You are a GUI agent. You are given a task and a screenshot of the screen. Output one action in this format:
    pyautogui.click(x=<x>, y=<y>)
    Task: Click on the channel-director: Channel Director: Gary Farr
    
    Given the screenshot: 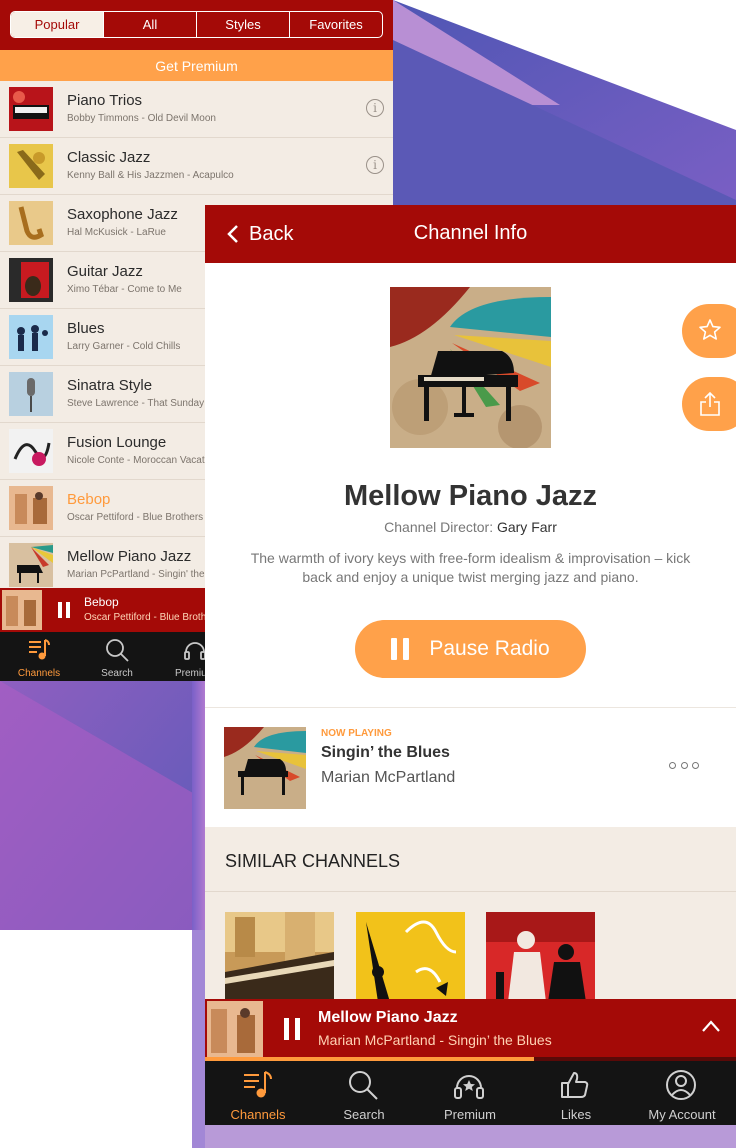 What is the action you would take?
    pyautogui.click(x=470, y=527)
    